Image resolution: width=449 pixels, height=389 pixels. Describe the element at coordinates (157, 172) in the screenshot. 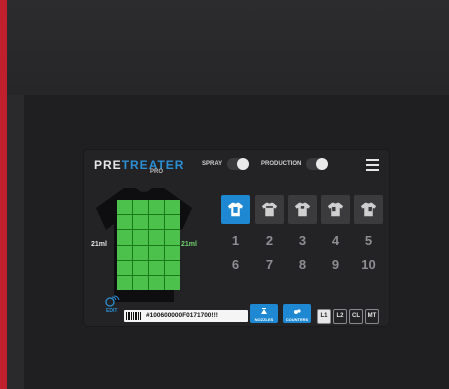

I see `logo-sub: PRO` at that location.